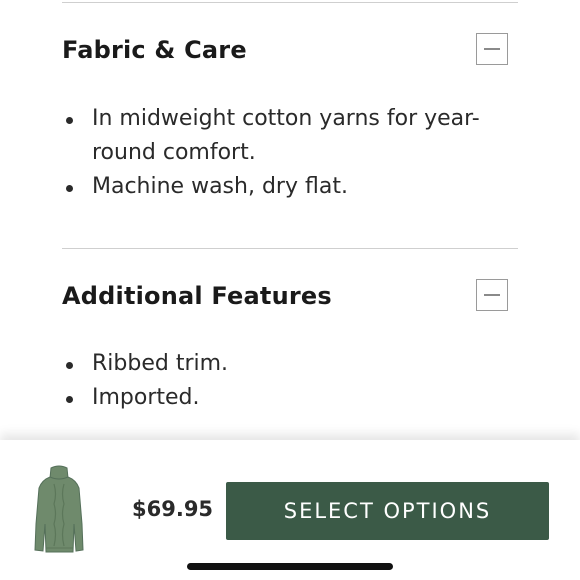 The image size is (580, 580). I want to click on additional-features-collapse-toggle, so click(492, 295).